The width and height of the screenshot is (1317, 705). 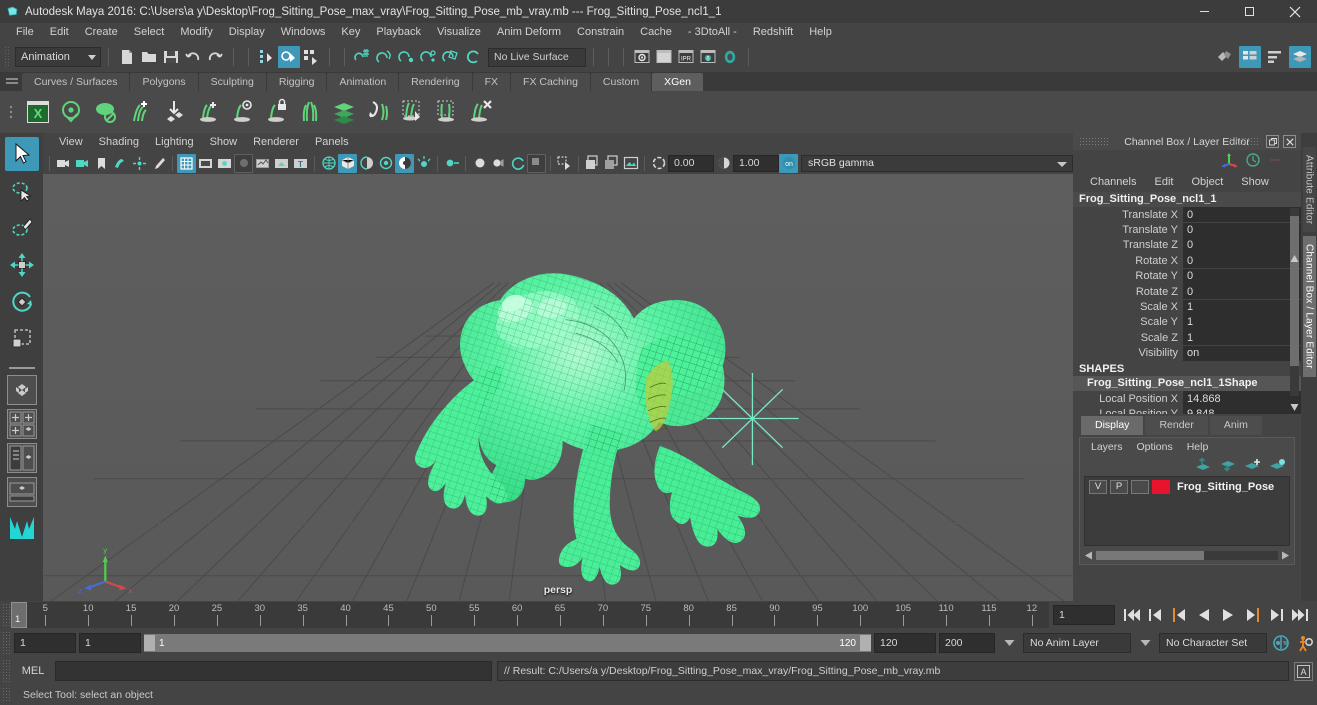 I want to click on shelf-tab-curves-surfaces: Curves / Surfaces, so click(x=76, y=82).